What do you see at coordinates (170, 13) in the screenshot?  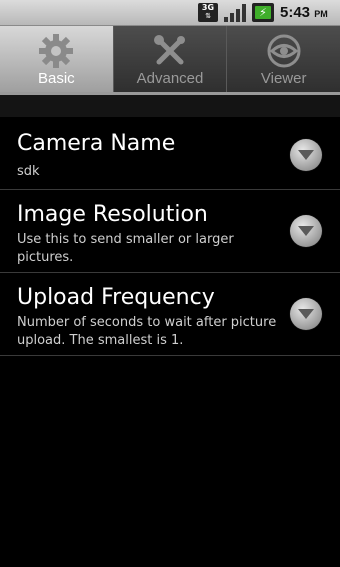 I see `status-bar: 3G ⇅ ⚡ 5:43 PM` at bounding box center [170, 13].